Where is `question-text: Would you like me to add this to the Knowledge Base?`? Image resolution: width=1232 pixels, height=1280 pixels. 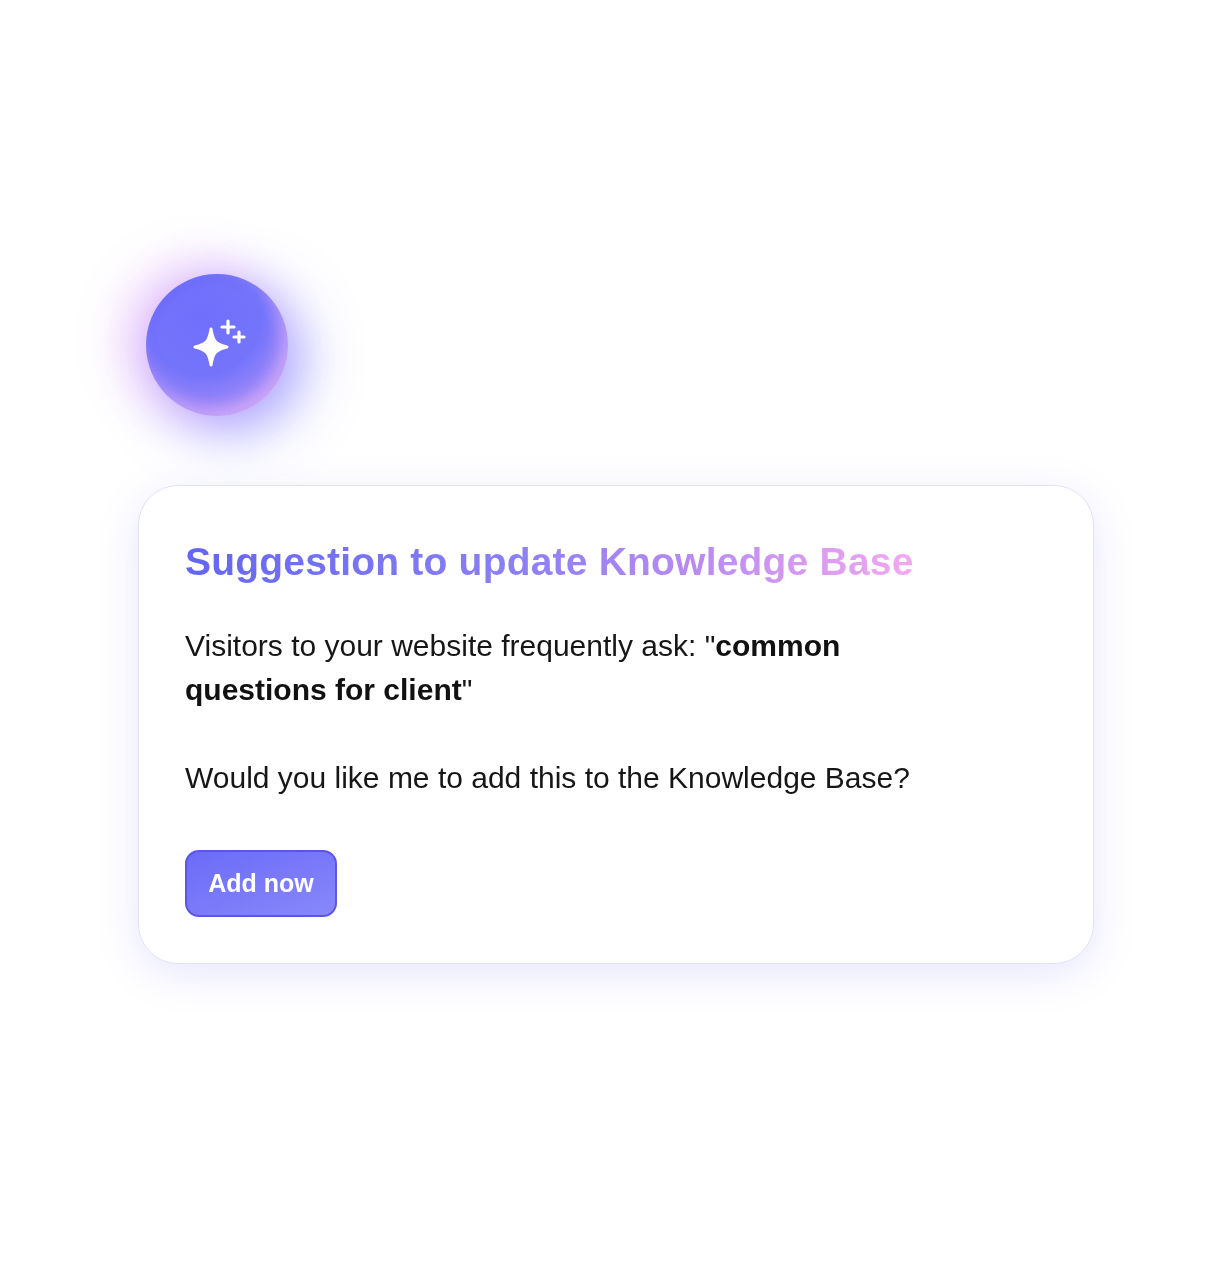
question-text: Would you like me to add this to the Knowledge Base? is located at coordinates (547, 778).